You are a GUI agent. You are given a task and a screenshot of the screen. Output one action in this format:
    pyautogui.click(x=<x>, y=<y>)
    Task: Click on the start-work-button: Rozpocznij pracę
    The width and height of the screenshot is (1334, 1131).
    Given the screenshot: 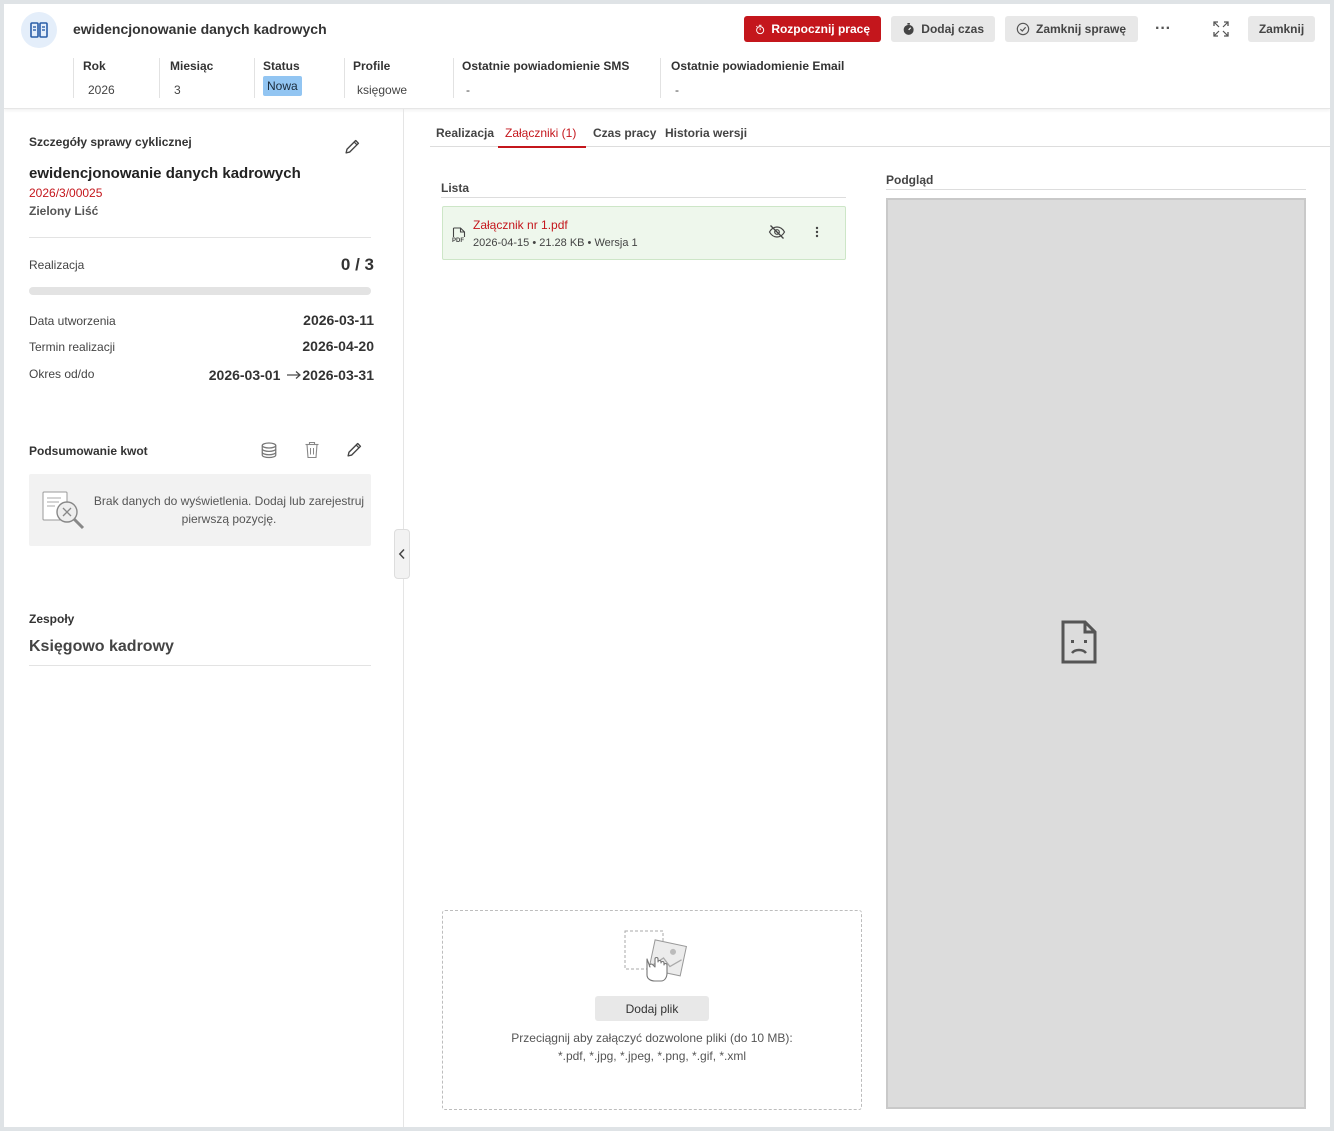 What is the action you would take?
    pyautogui.click(x=812, y=29)
    